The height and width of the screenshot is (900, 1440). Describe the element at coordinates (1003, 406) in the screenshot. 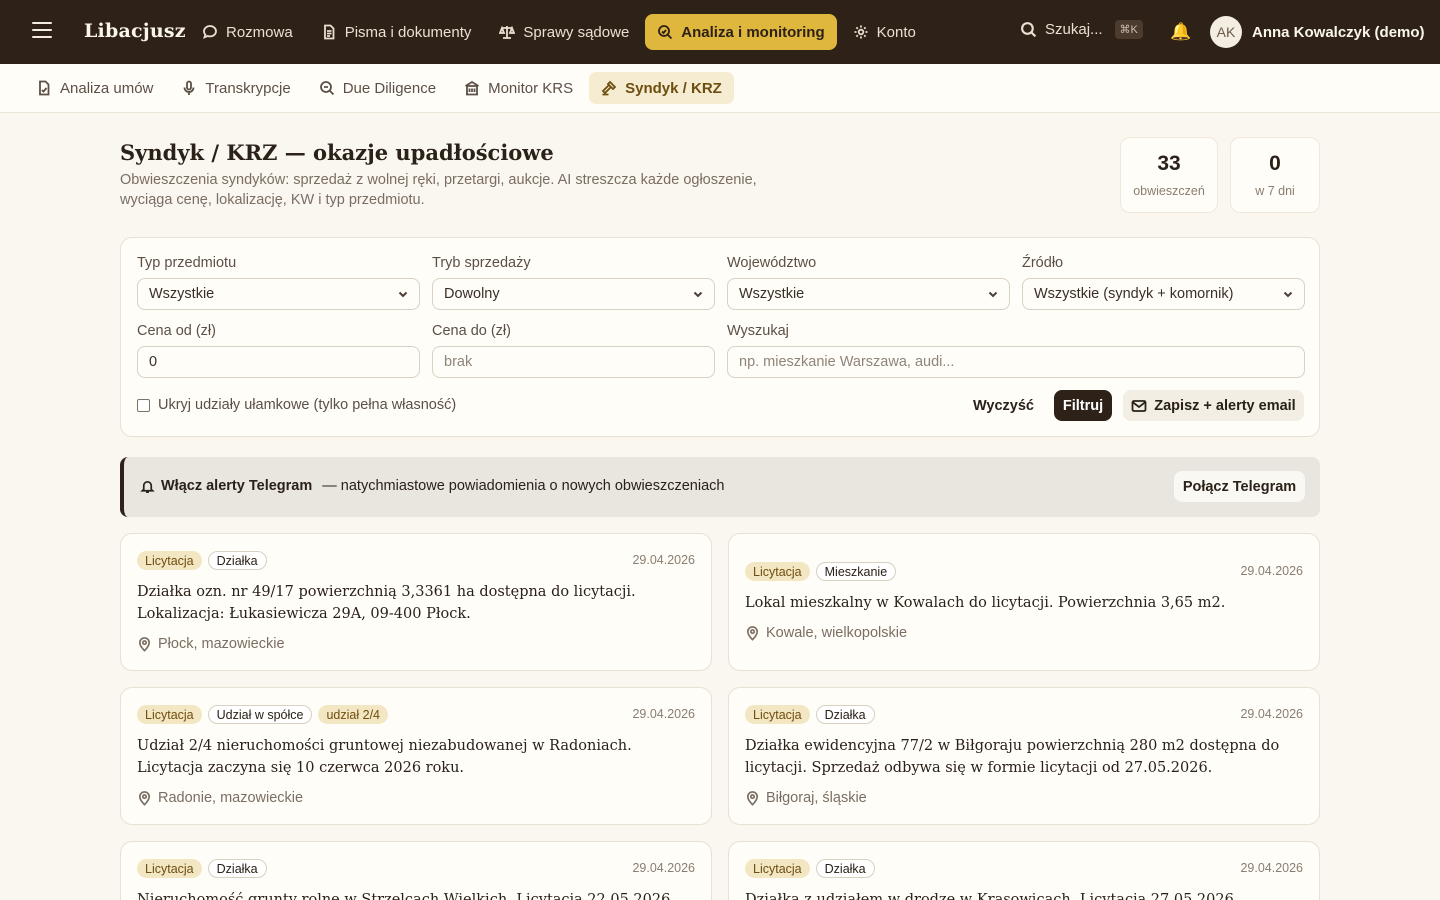

I see `clear-button: Wyczyść` at that location.